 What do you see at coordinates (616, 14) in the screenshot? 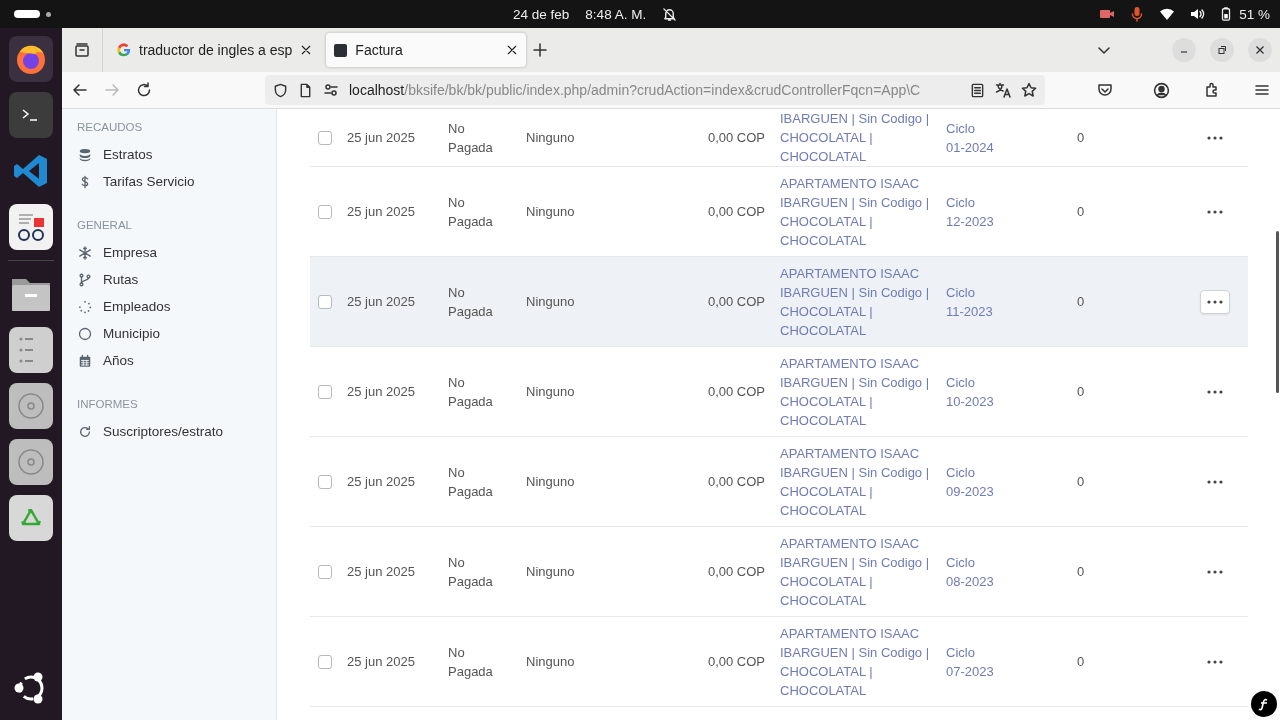
I see `clock: 8:48 A. M.` at bounding box center [616, 14].